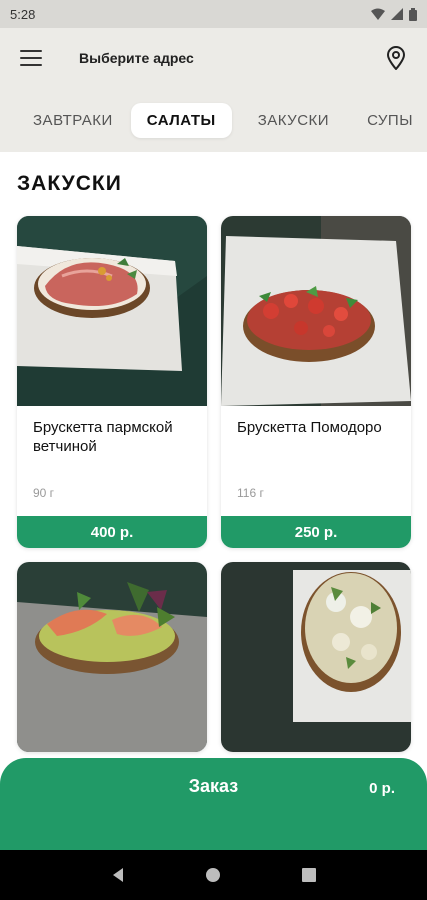  What do you see at coordinates (73, 120) in the screenshot?
I see `tab-breakfasts: ЗАВТРАКИ` at bounding box center [73, 120].